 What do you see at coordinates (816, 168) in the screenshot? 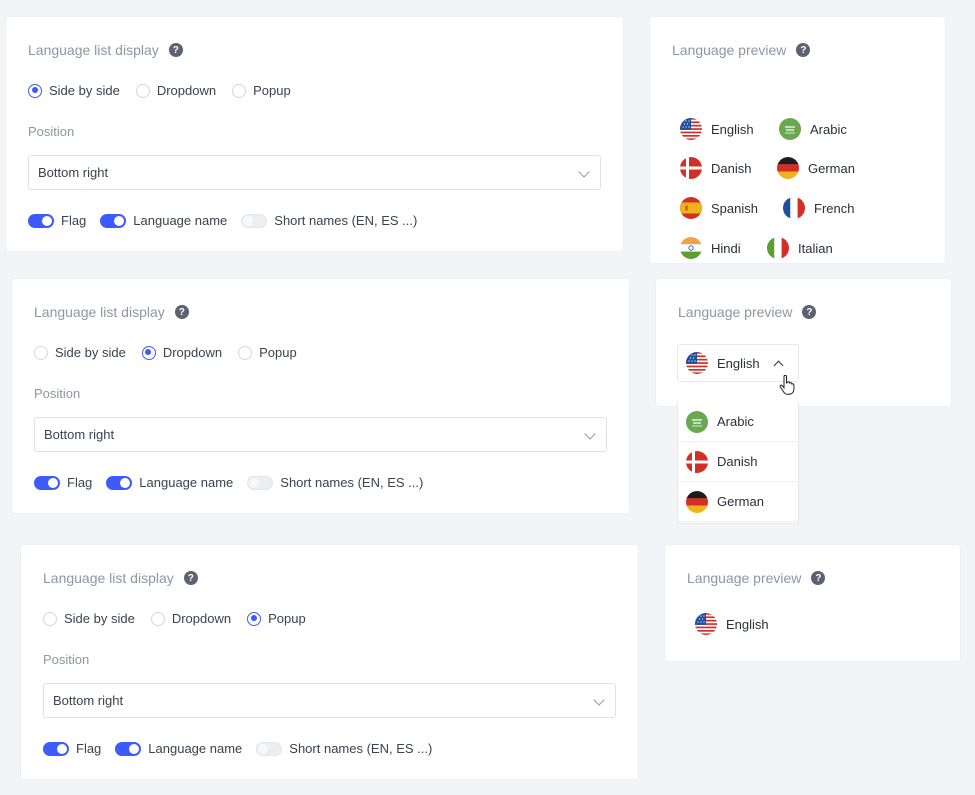
I see `language-item-german: German` at bounding box center [816, 168].